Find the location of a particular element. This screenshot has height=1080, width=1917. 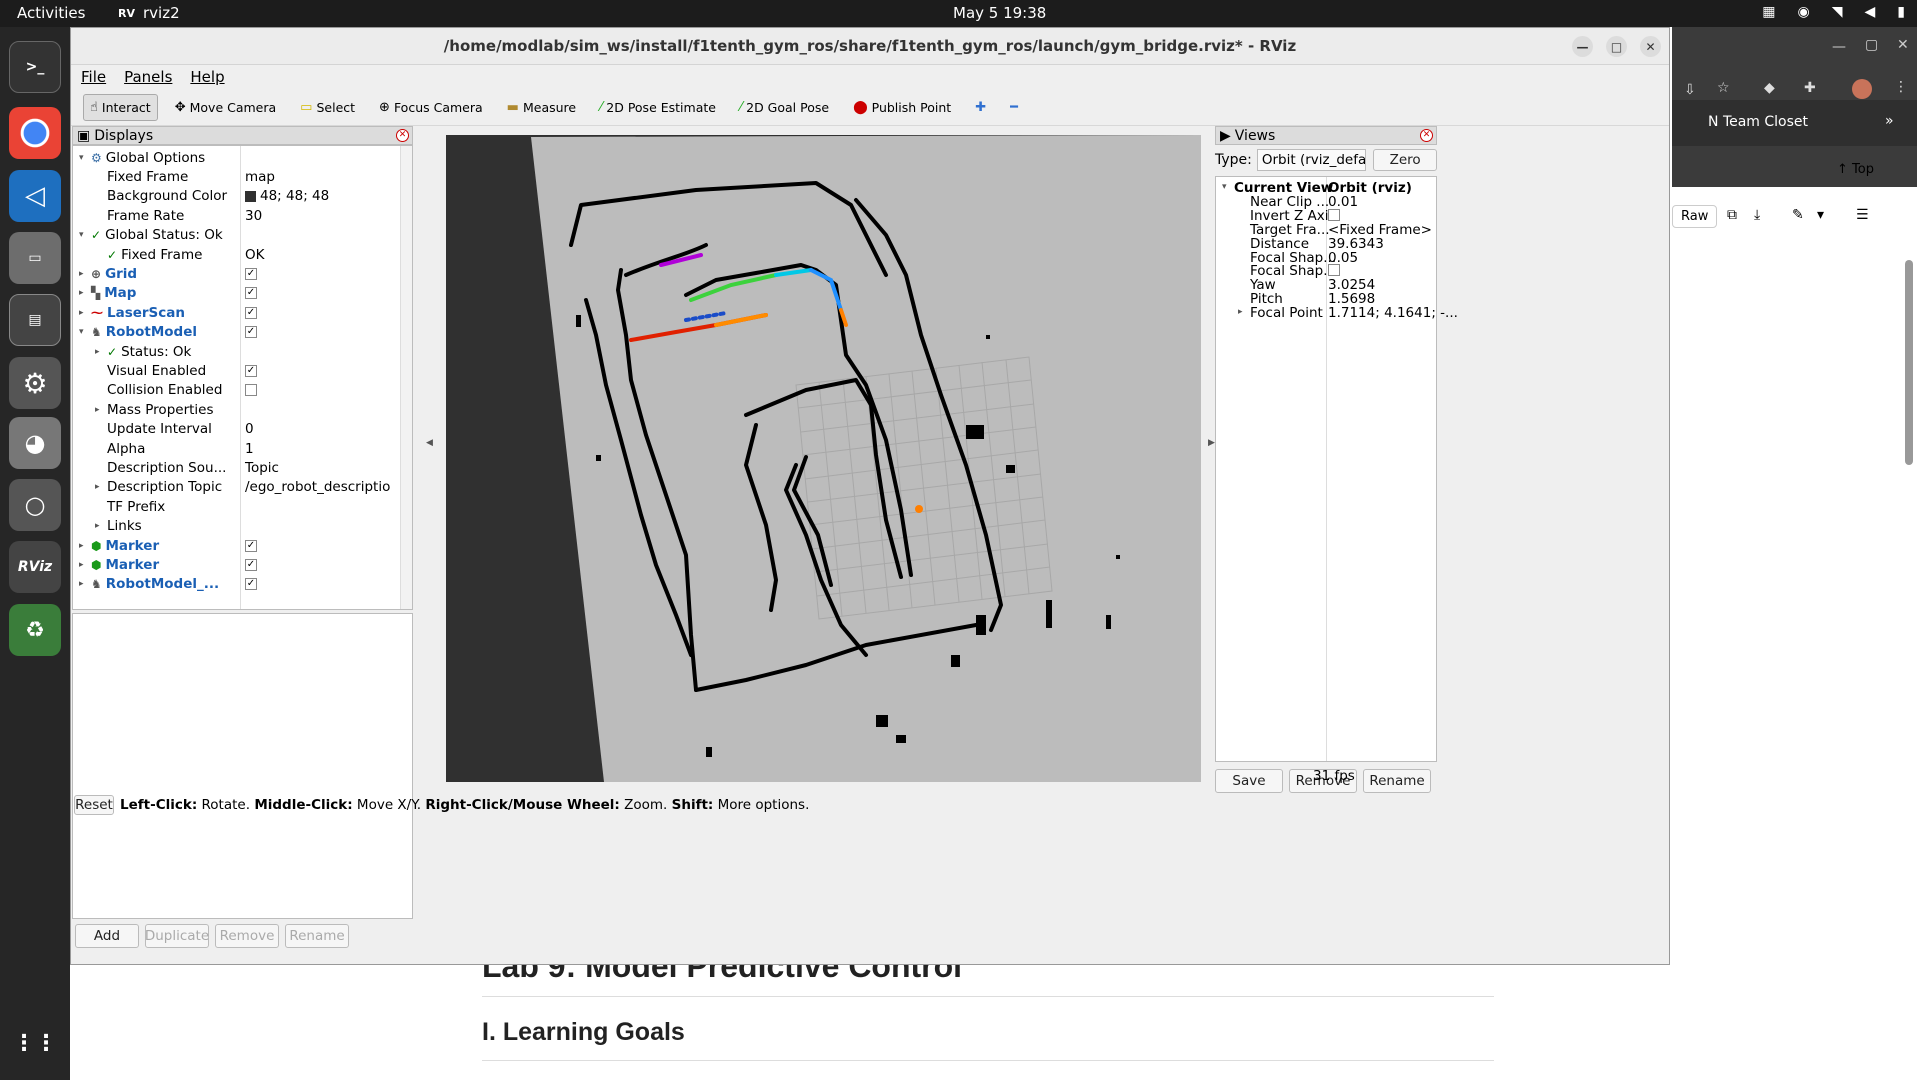

view-row: Invert Z Axis is located at coordinates (1326, 216).